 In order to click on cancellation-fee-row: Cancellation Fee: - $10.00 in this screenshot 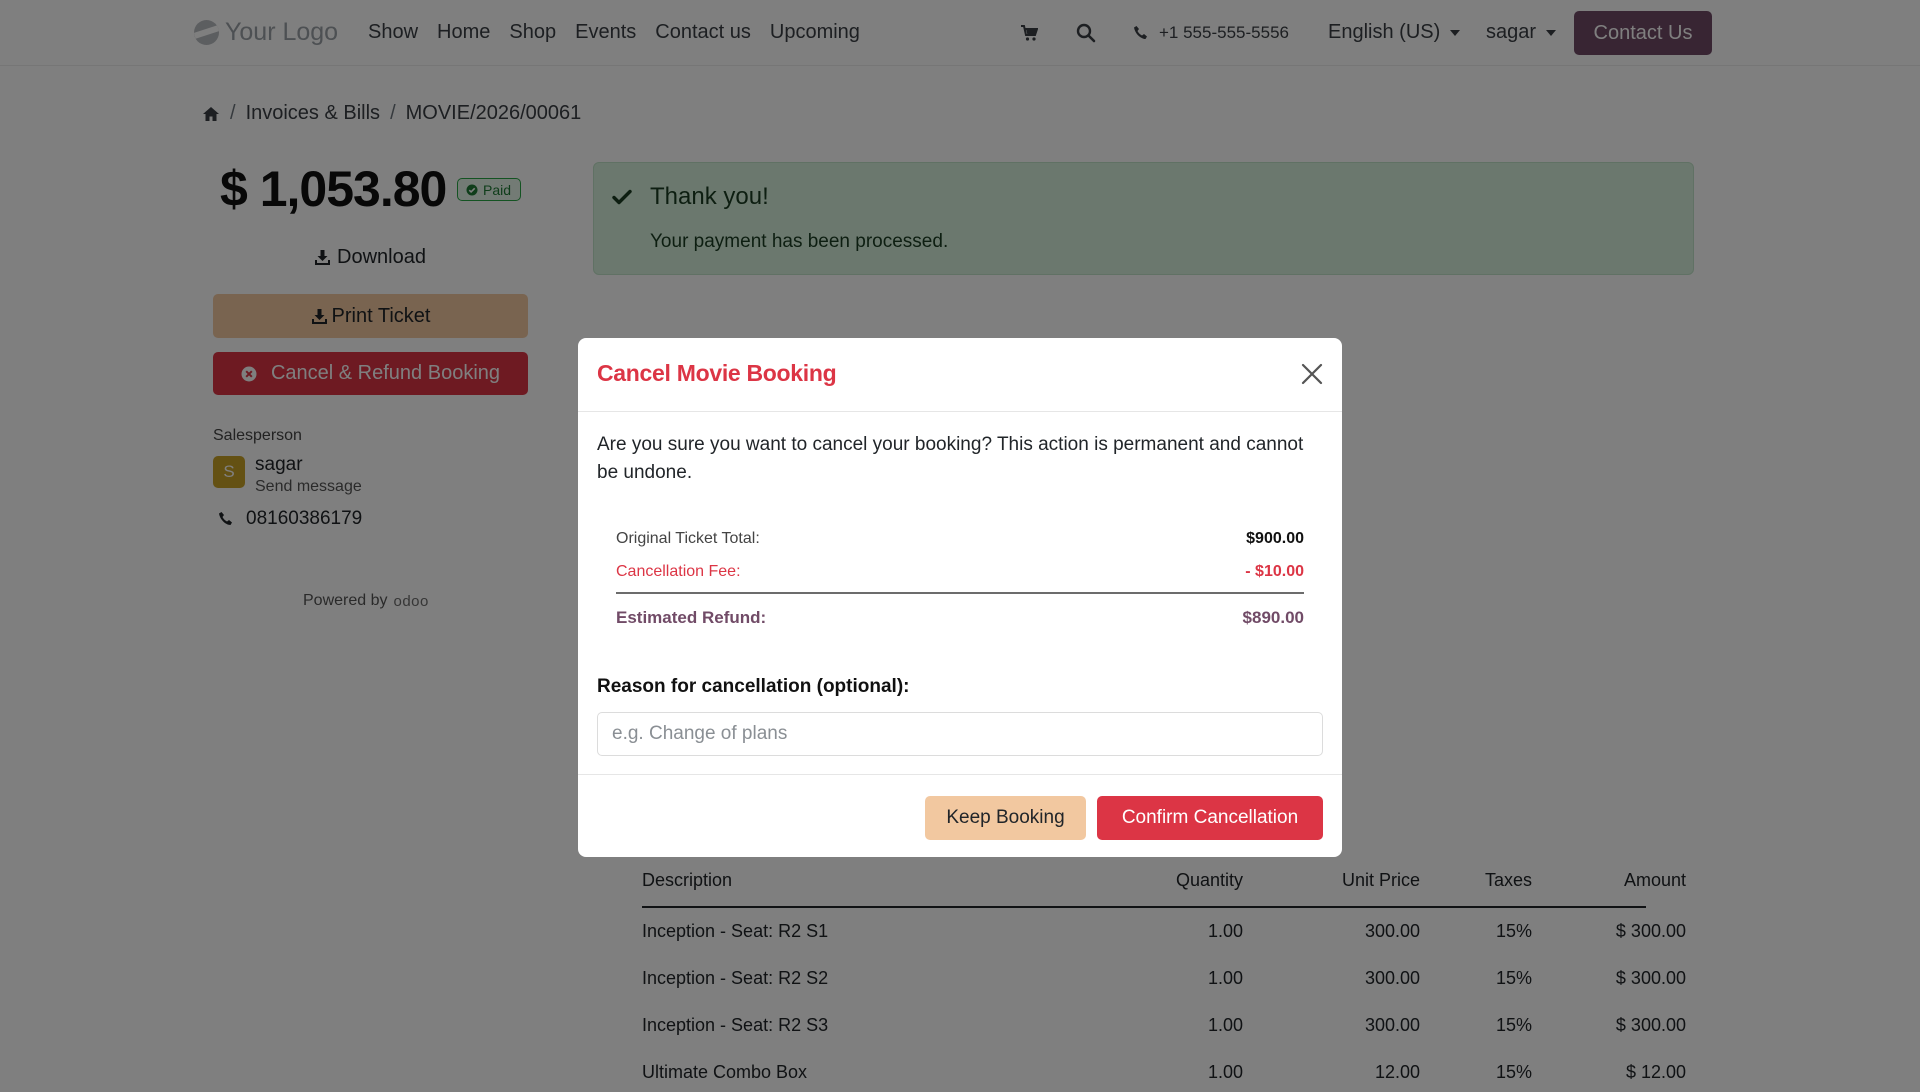, I will do `click(960, 572)`.